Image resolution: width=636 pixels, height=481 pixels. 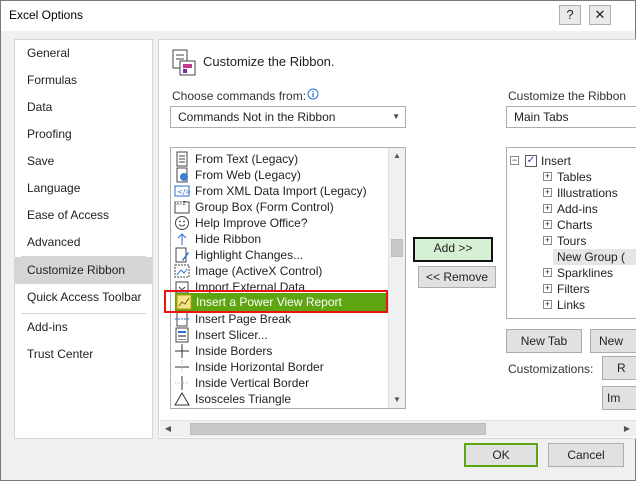 I want to click on nav-item-data: Data, so click(x=83, y=107).